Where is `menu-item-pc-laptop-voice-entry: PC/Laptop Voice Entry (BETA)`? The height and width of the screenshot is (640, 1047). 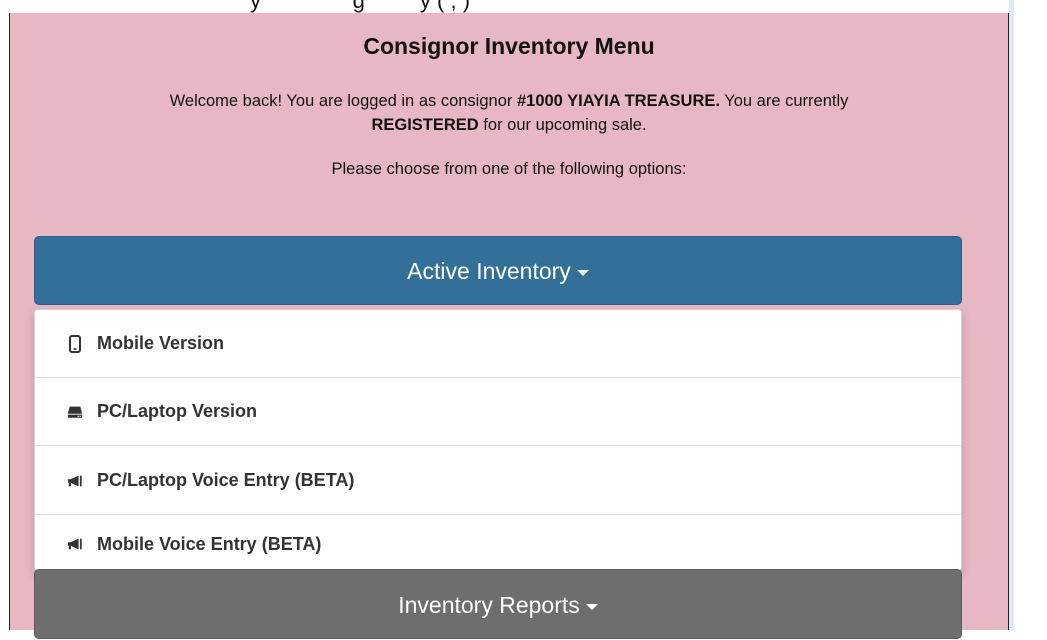
menu-item-pc-laptop-voice-entry: PC/Laptop Voice Entry (BETA) is located at coordinates (498, 481).